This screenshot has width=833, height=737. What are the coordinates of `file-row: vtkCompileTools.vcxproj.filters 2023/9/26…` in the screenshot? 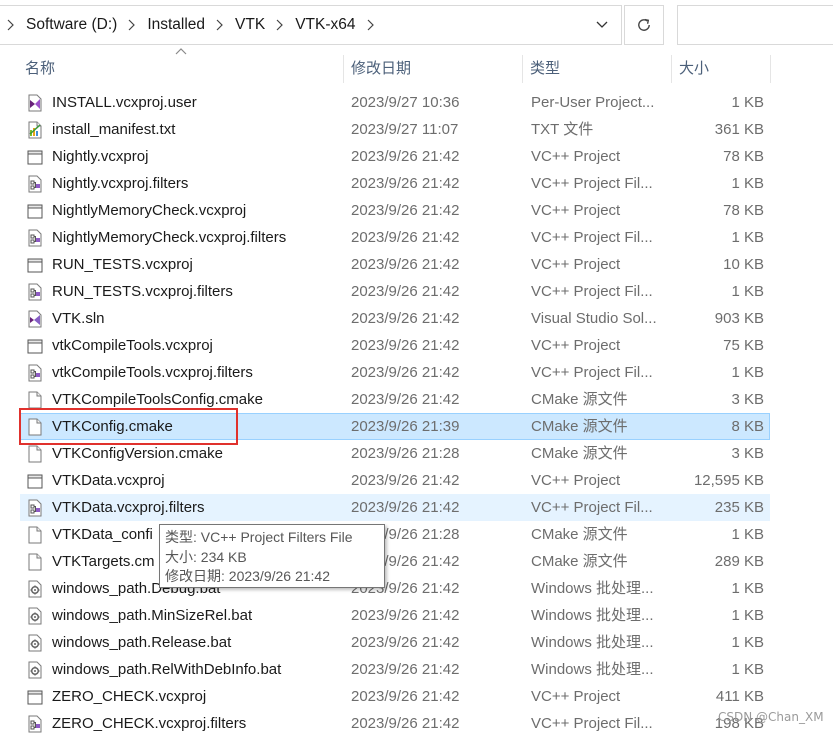 It's located at (416, 372).